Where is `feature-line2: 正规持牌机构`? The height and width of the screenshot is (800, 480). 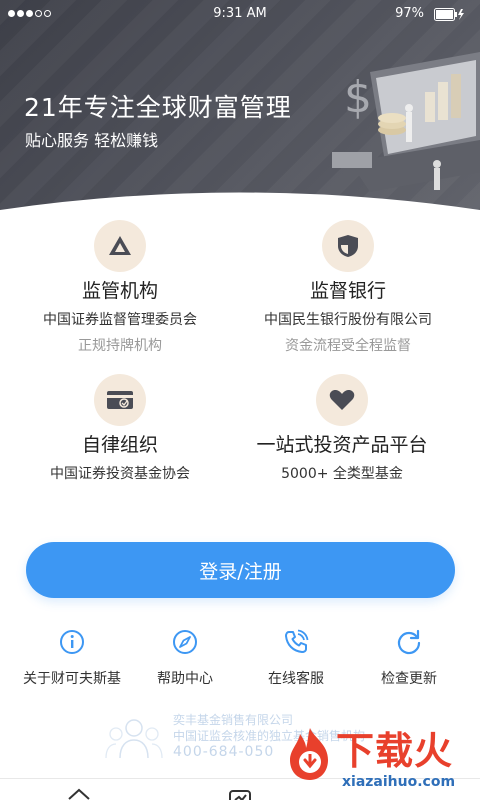
feature-line2: 正规持牌机构 is located at coordinates (120, 346).